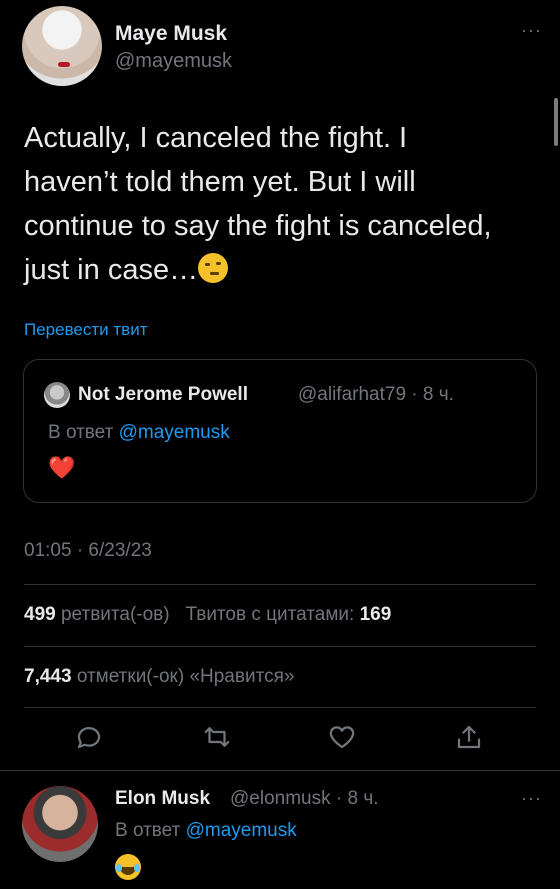 Image resolution: width=560 pixels, height=889 pixels. Describe the element at coordinates (220, 740) in the screenshot. I see `retweet-icon` at that location.